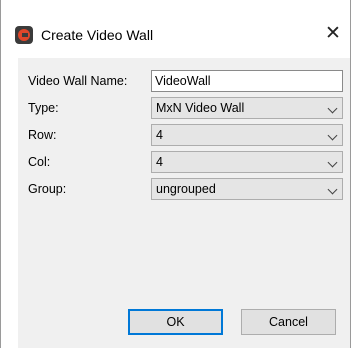  What do you see at coordinates (247, 81) in the screenshot?
I see `video-wall-name-input: VideoWall` at bounding box center [247, 81].